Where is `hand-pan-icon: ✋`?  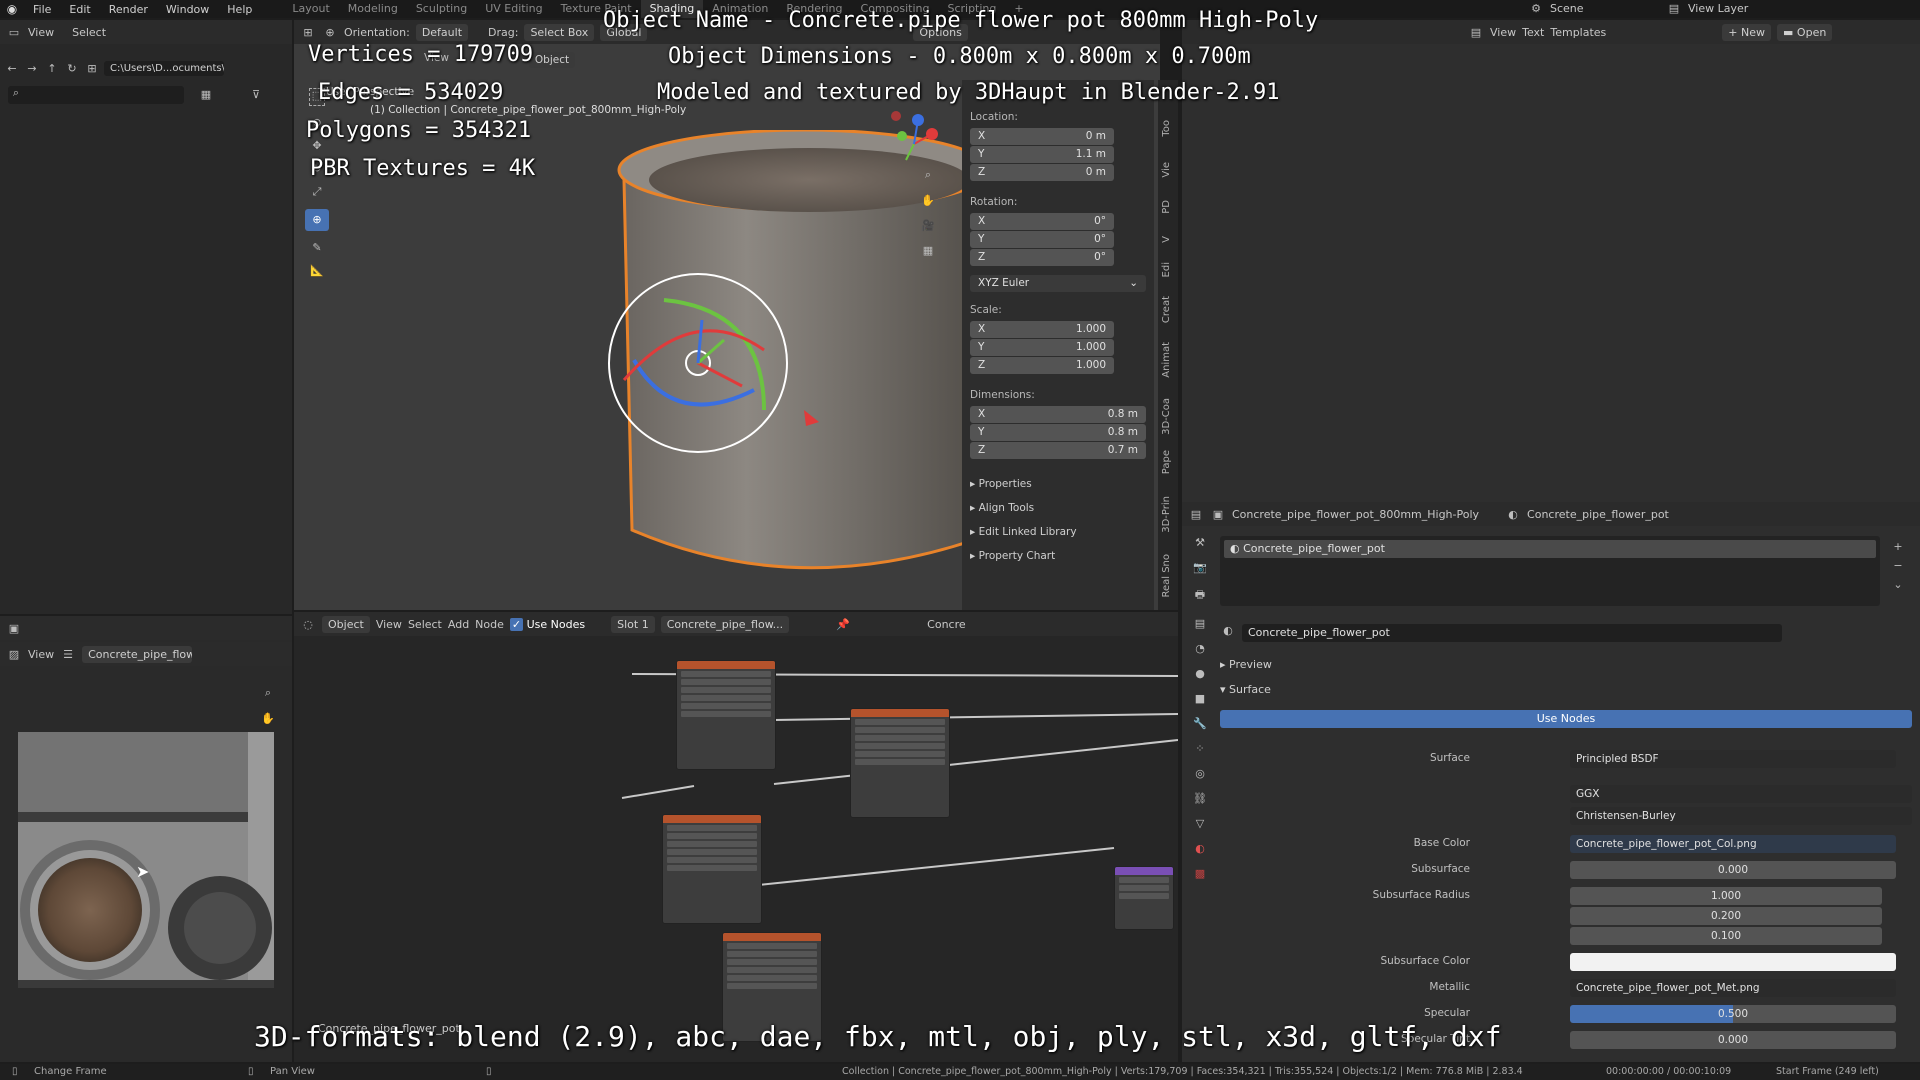 hand-pan-icon: ✋ is located at coordinates (928, 200).